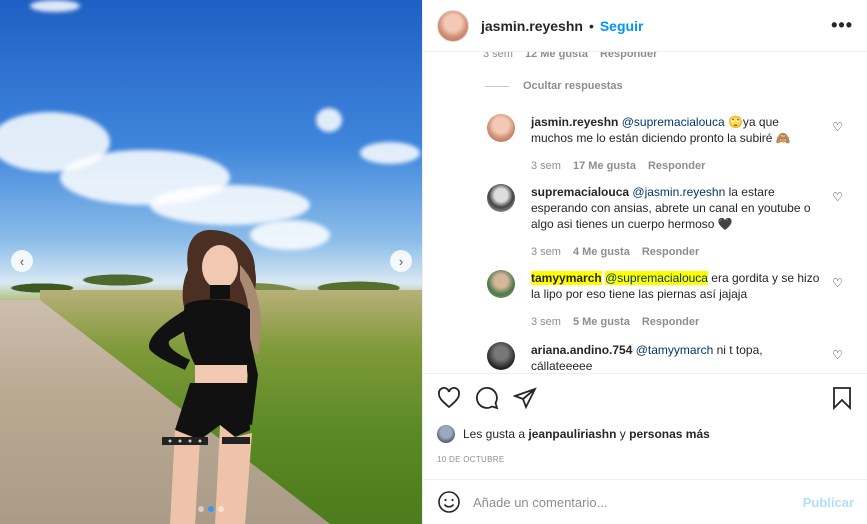 The width and height of the screenshot is (867, 524). Describe the element at coordinates (601, 252) in the screenshot. I see `comment-likes: 4 Me gusta` at that location.